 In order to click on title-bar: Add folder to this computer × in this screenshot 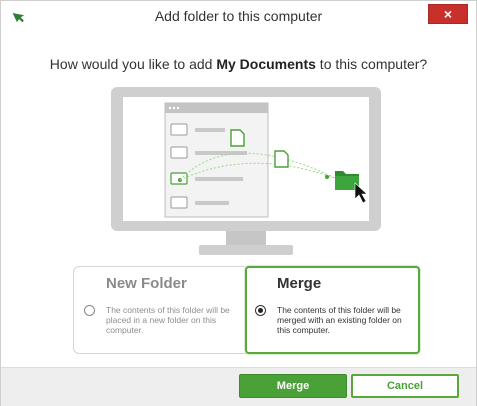, I will do `click(238, 16)`.